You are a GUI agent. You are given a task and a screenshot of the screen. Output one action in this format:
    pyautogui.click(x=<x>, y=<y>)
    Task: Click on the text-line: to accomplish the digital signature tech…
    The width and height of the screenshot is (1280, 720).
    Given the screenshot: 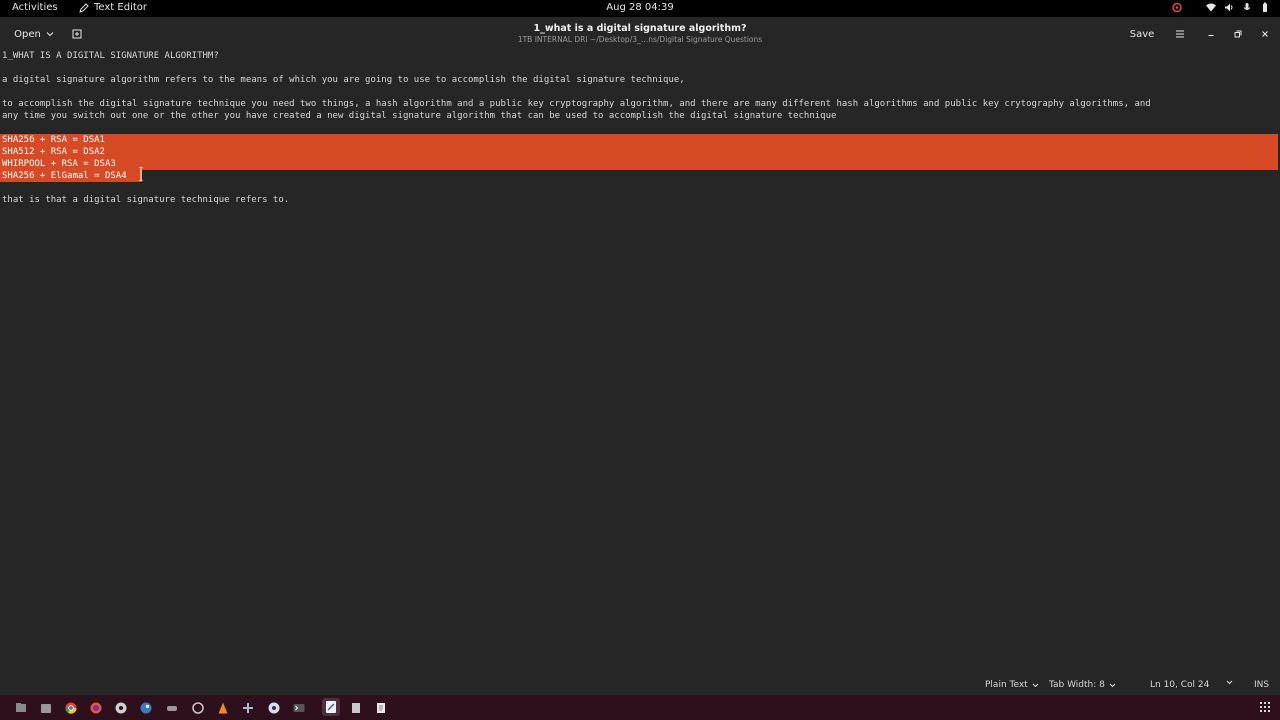 What is the action you would take?
    pyautogui.click(x=576, y=104)
    